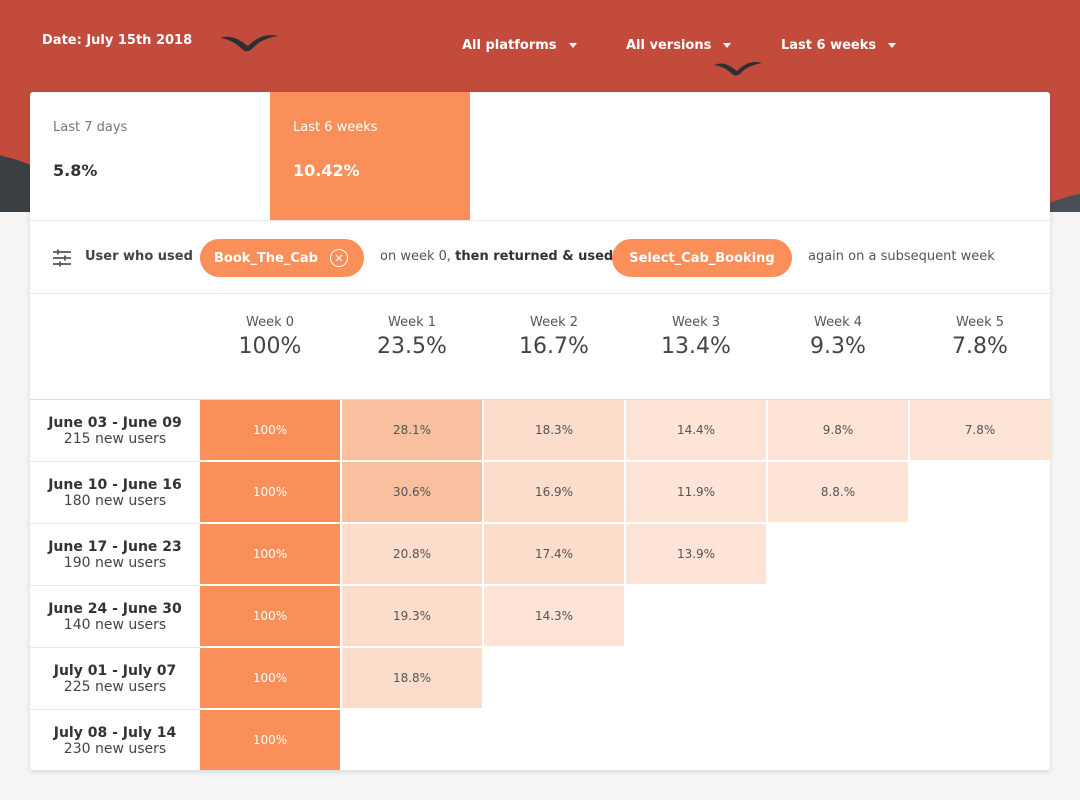  What do you see at coordinates (980, 322) in the screenshot?
I see `week-name: Week 5` at bounding box center [980, 322].